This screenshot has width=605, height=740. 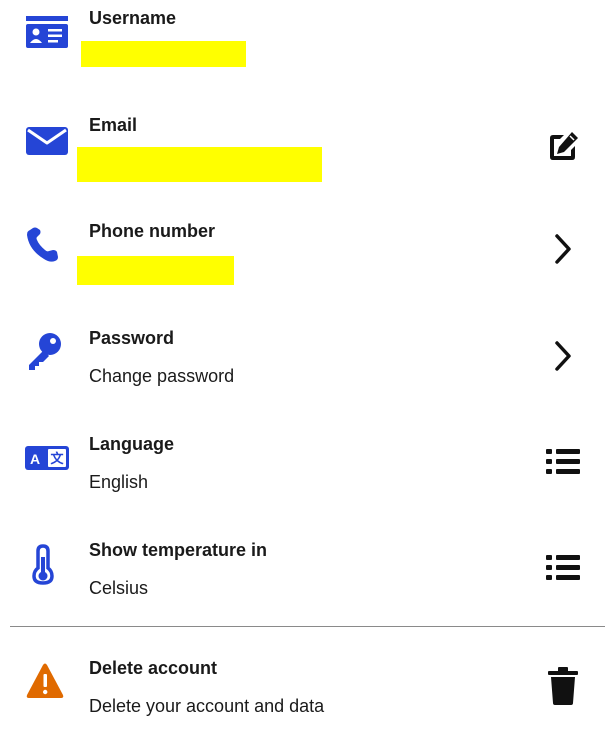 What do you see at coordinates (48, 32) in the screenshot?
I see `id-card-icon` at bounding box center [48, 32].